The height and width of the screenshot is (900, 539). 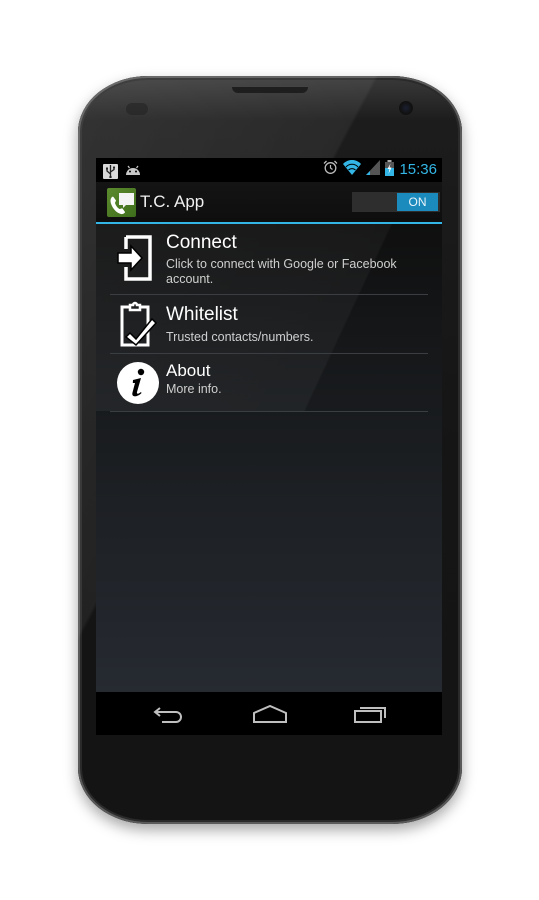 What do you see at coordinates (352, 169) in the screenshot?
I see `wifi-icon` at bounding box center [352, 169].